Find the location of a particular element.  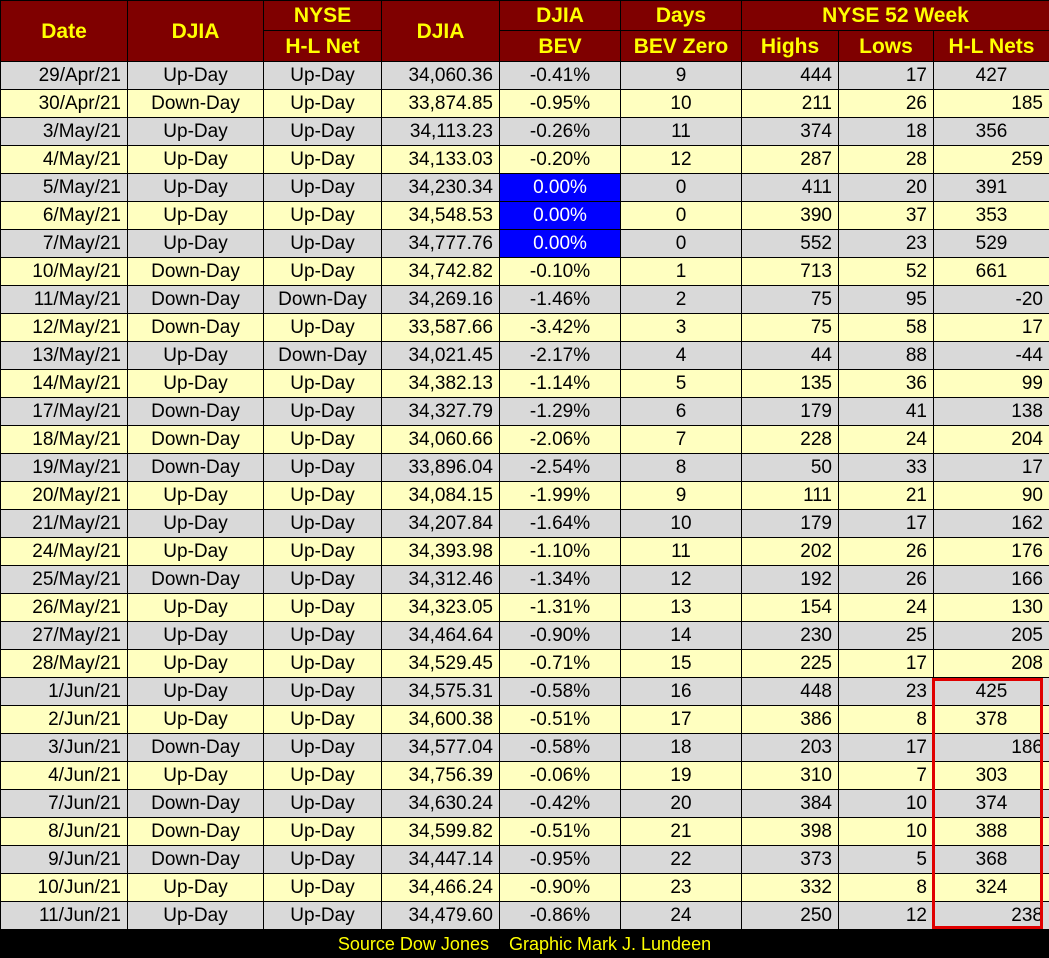

cell-days-bev-zero: 6 is located at coordinates (681, 411).